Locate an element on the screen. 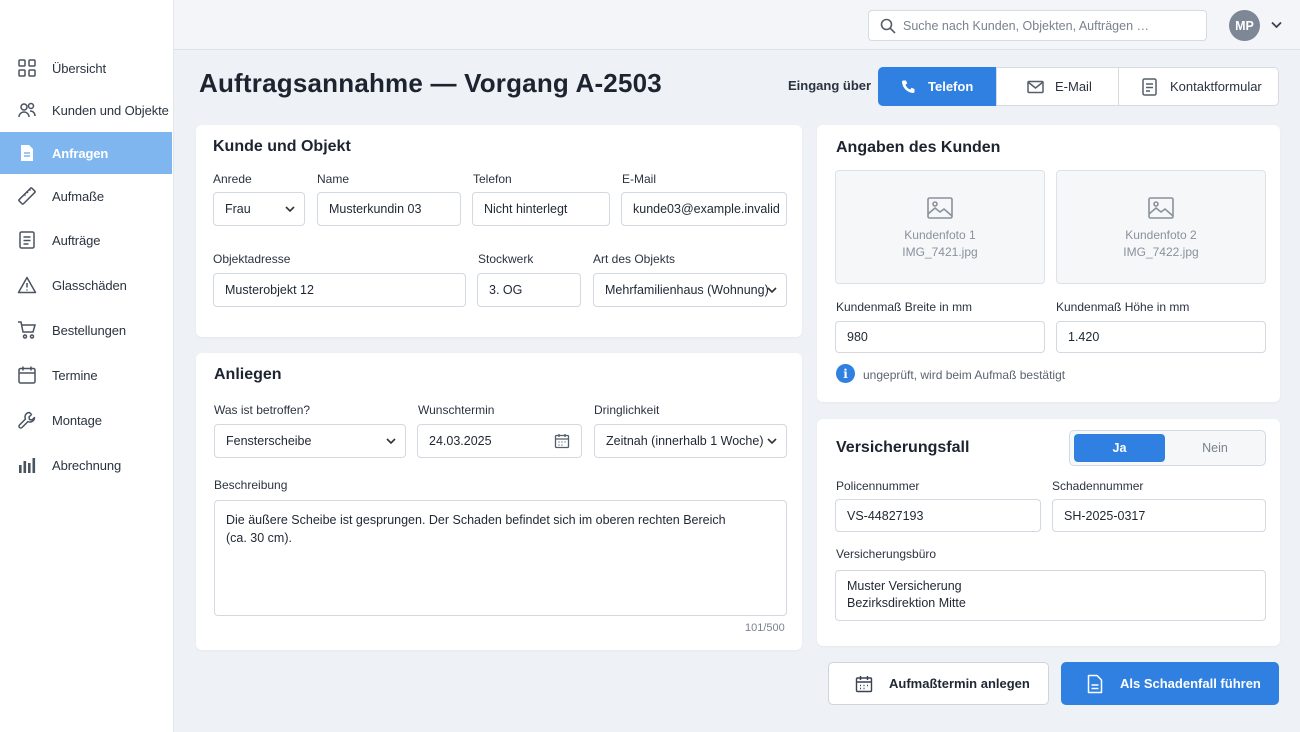 This screenshot has width=1300, height=732. mail-icon is located at coordinates (1035, 86).